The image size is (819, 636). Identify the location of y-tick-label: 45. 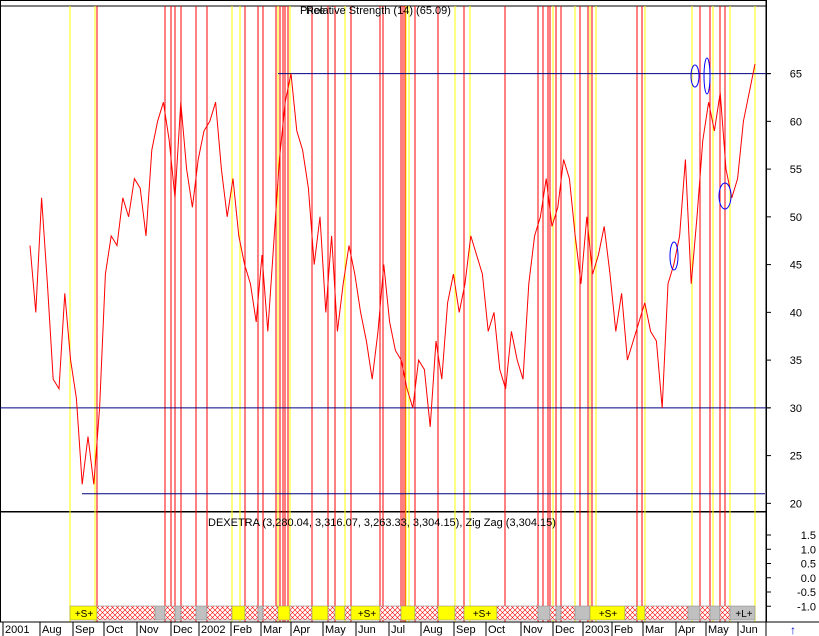
(796, 266).